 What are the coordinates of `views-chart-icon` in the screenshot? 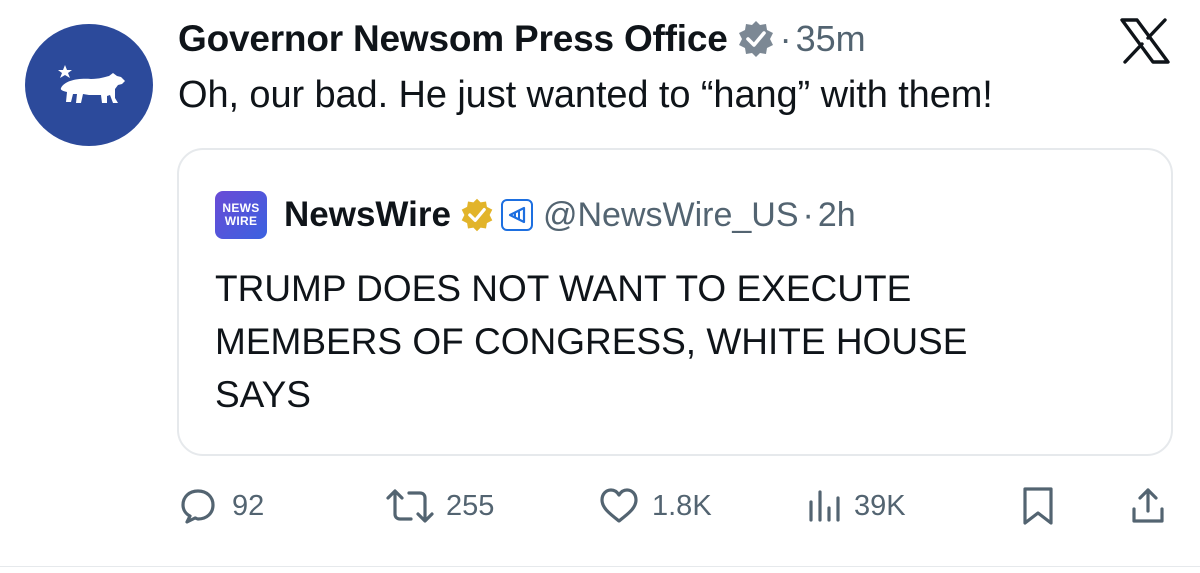 It's located at (824, 506).